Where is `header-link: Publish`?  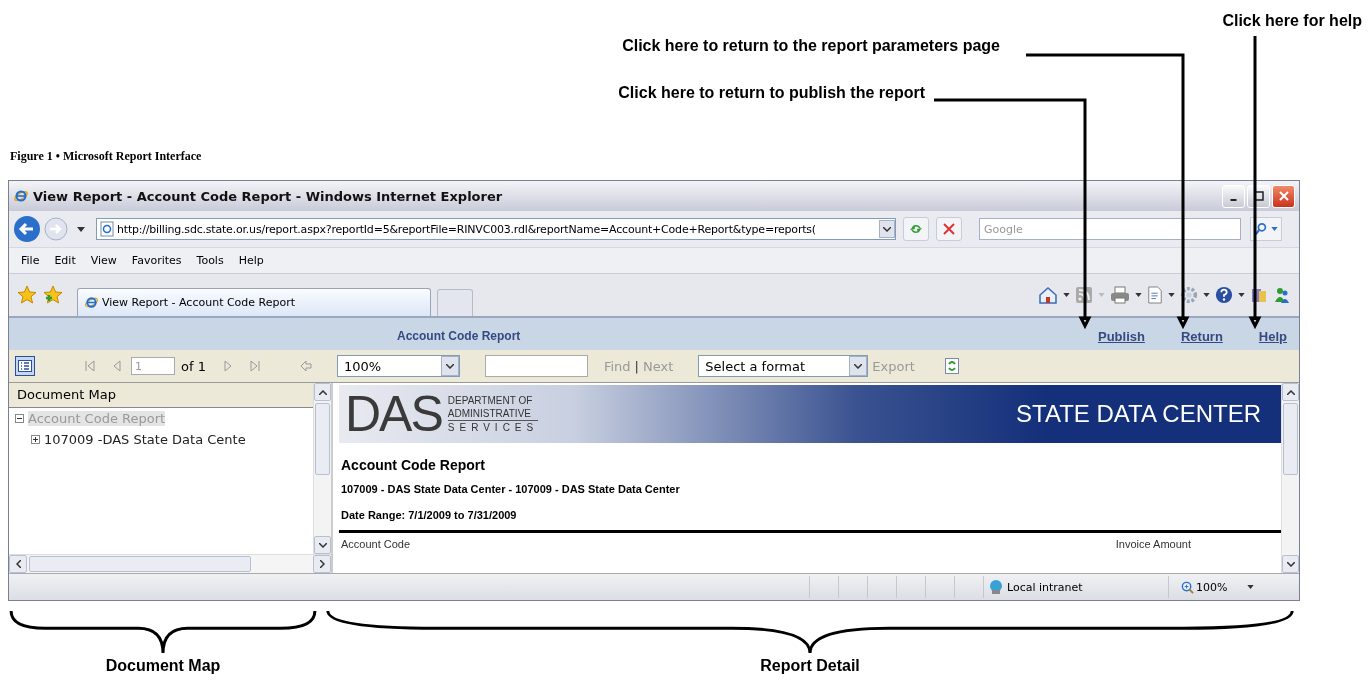 header-link: Publish is located at coordinates (1121, 336).